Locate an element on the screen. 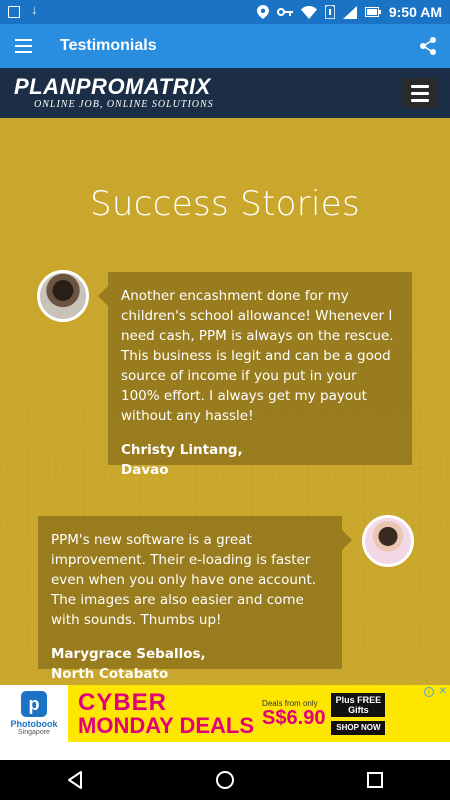  battery-icon is located at coordinates (372, 12).